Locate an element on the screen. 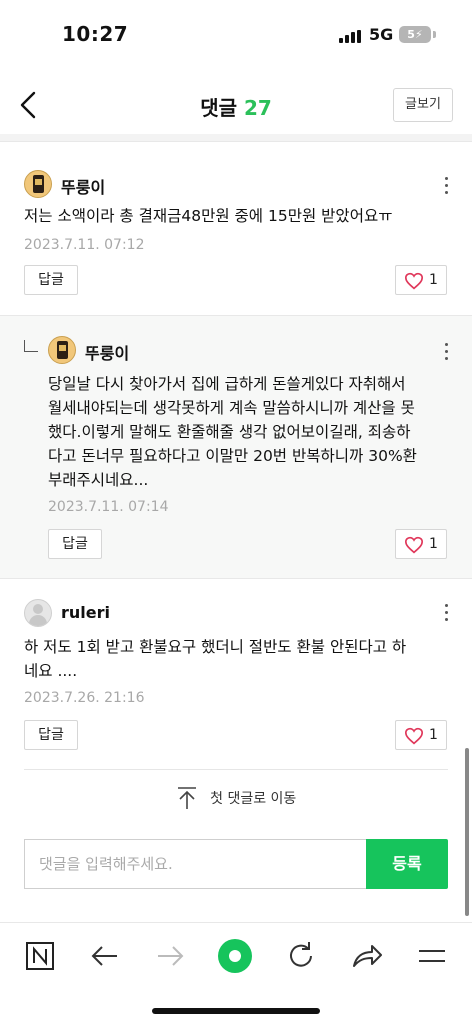 The width and height of the screenshot is (472, 1024). submit-button: 등록 is located at coordinates (407, 864).